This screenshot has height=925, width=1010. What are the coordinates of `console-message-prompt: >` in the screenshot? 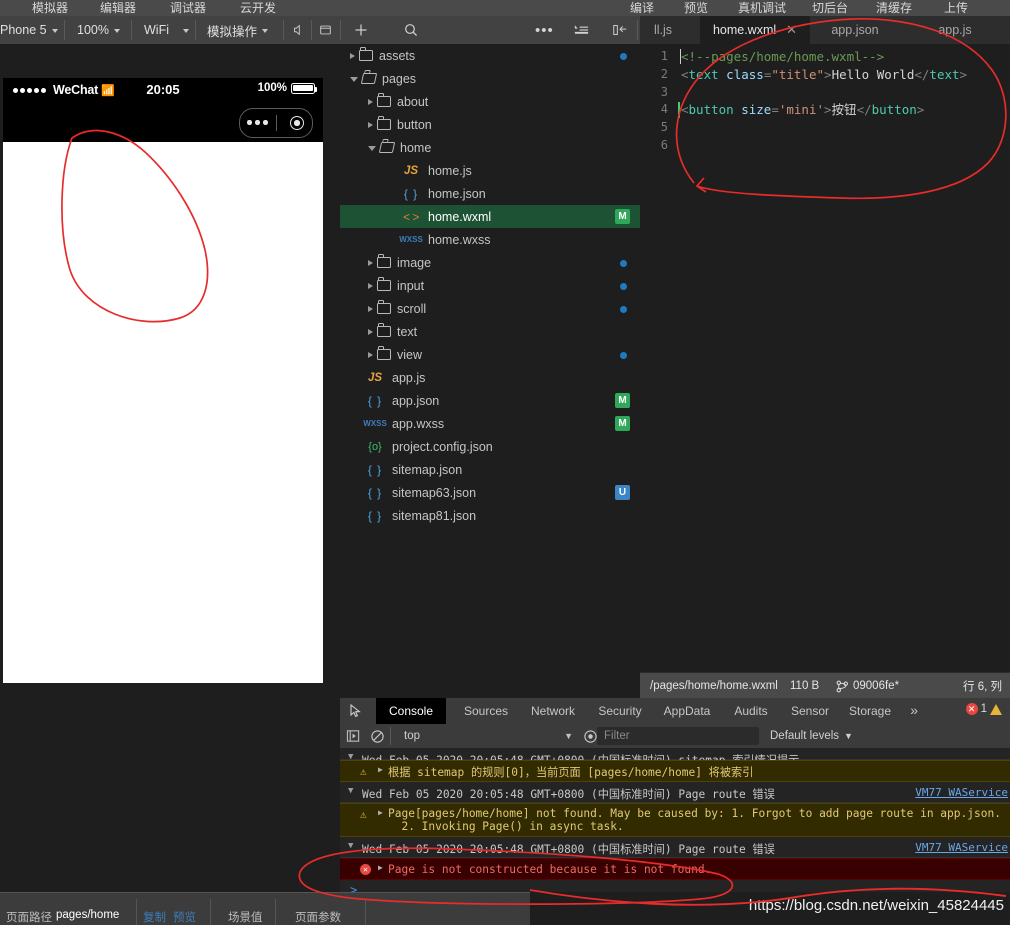 It's located at (675, 886).